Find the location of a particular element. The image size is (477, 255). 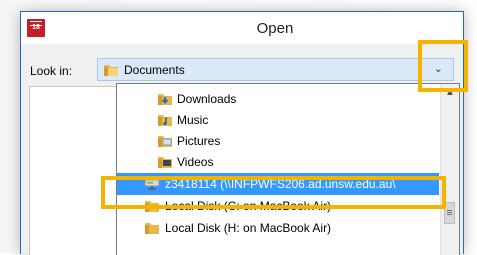

list-item-pictures: Pictures is located at coordinates (278, 141).